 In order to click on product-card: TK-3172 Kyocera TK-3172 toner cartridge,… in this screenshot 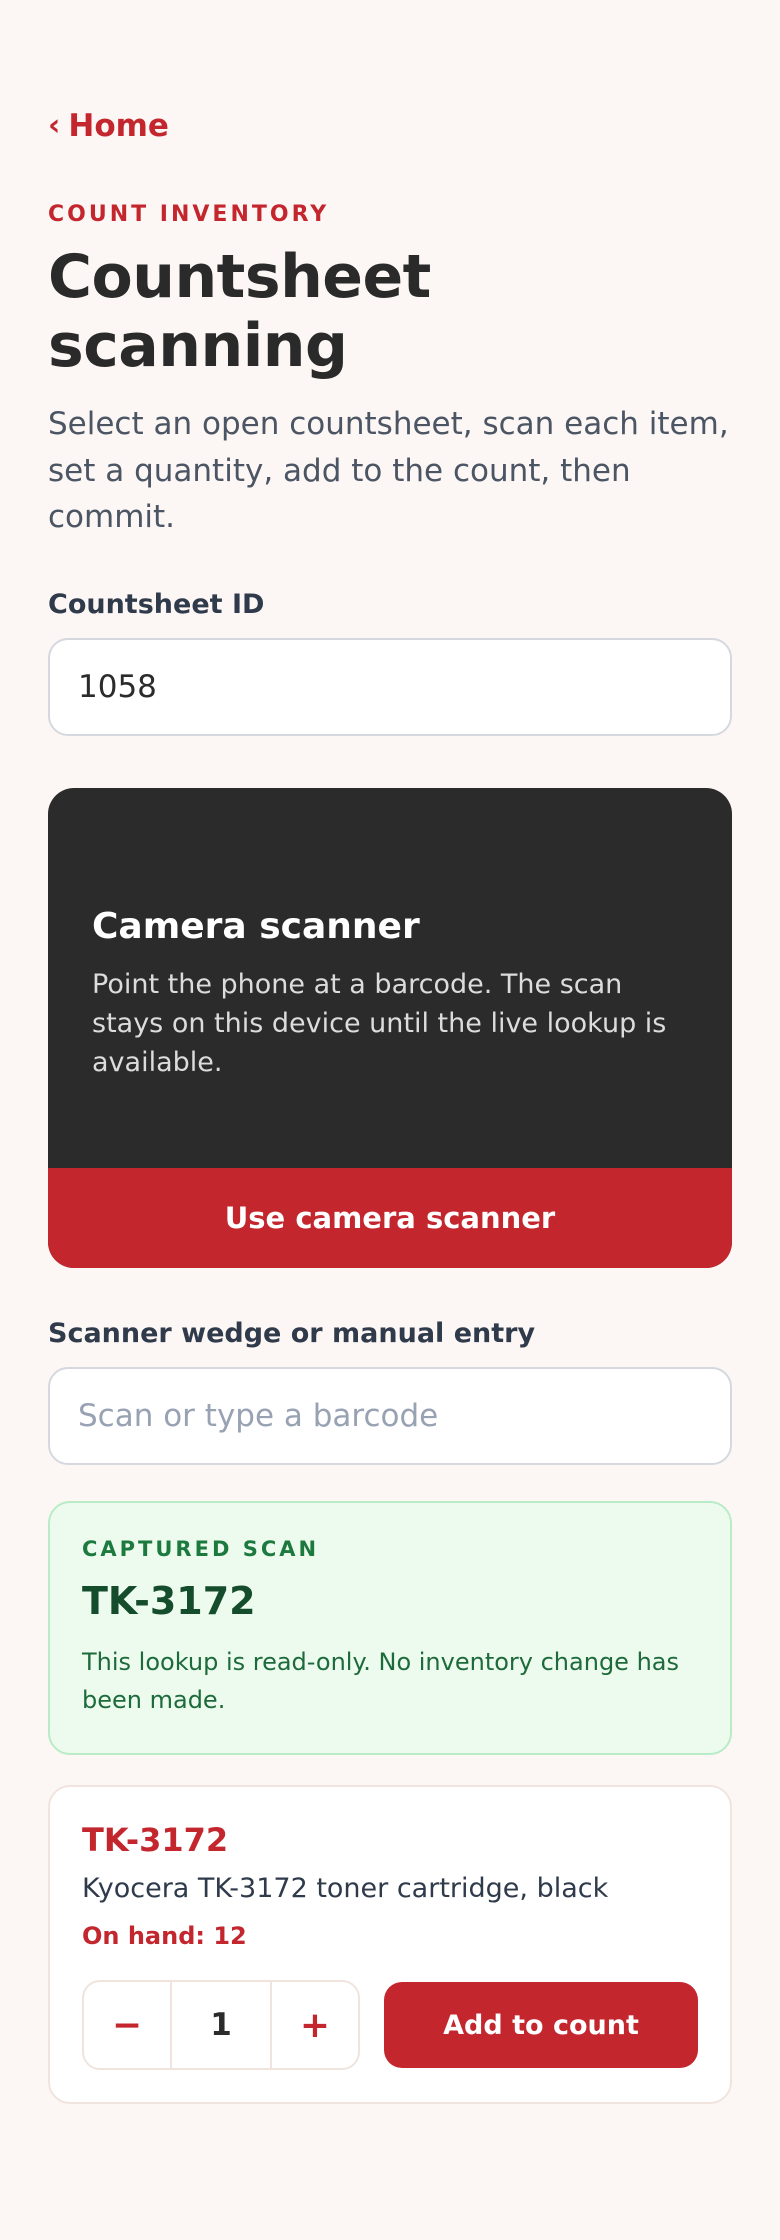, I will do `click(390, 1945)`.